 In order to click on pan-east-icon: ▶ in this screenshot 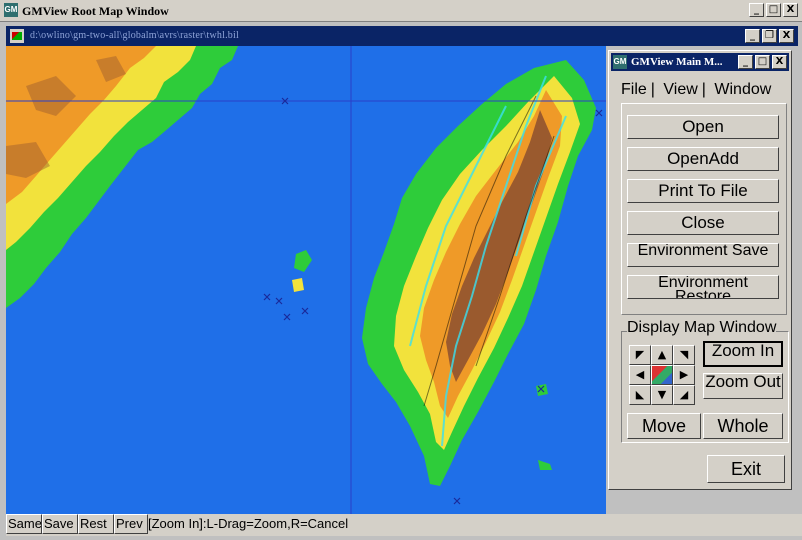, I will do `click(684, 375)`.